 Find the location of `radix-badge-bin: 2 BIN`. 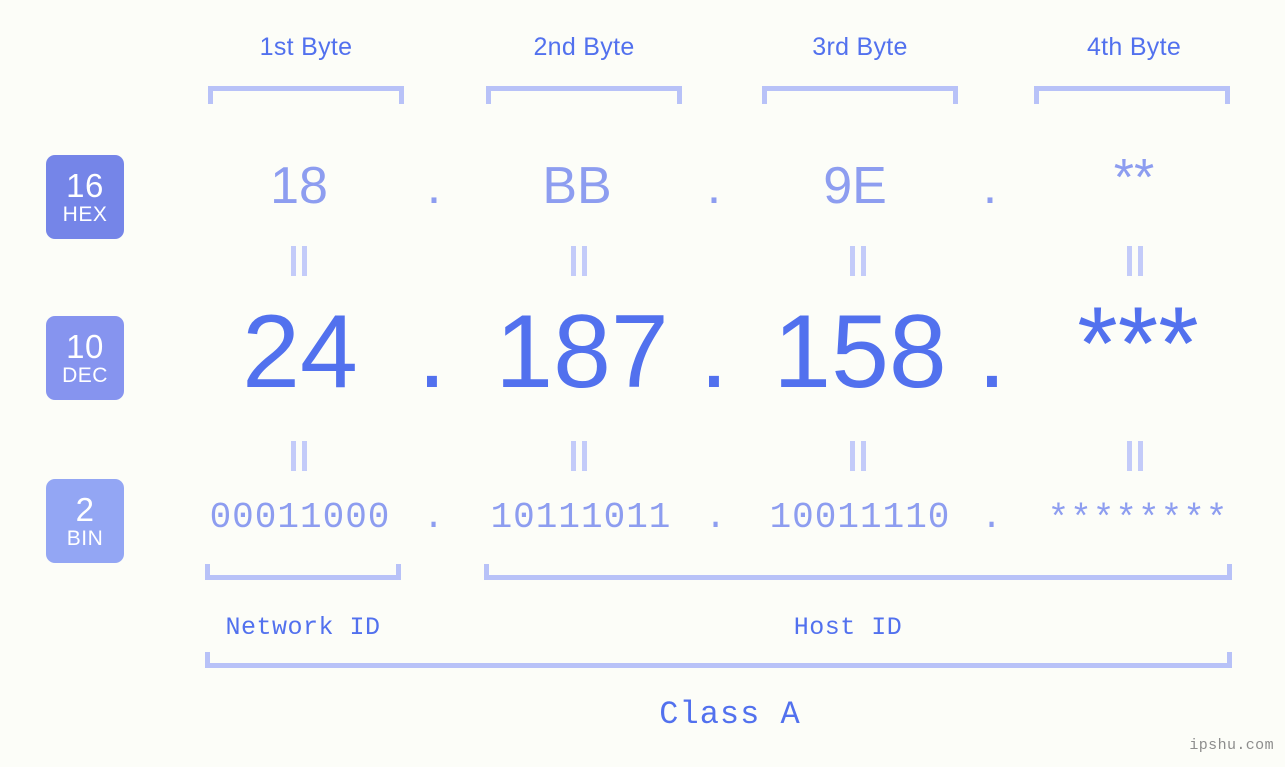

radix-badge-bin: 2 BIN is located at coordinates (85, 521).